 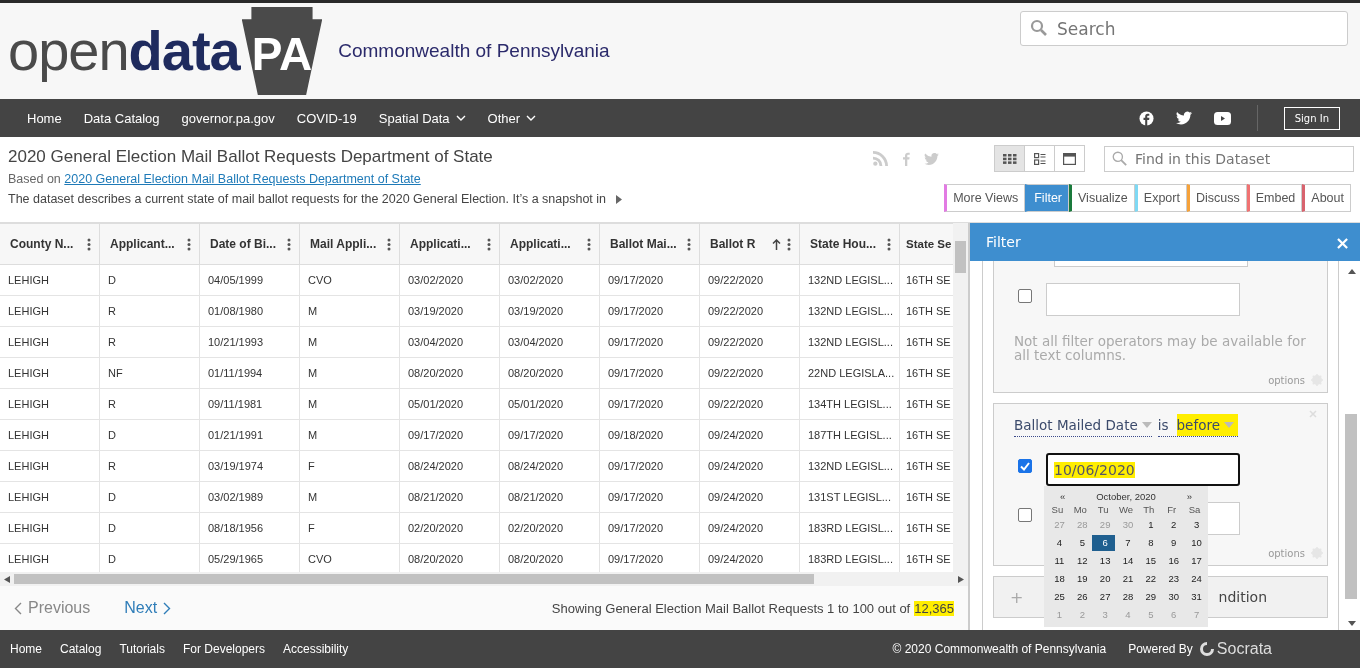 I want to click on weekday-label: We, so click(x=1126, y=509).